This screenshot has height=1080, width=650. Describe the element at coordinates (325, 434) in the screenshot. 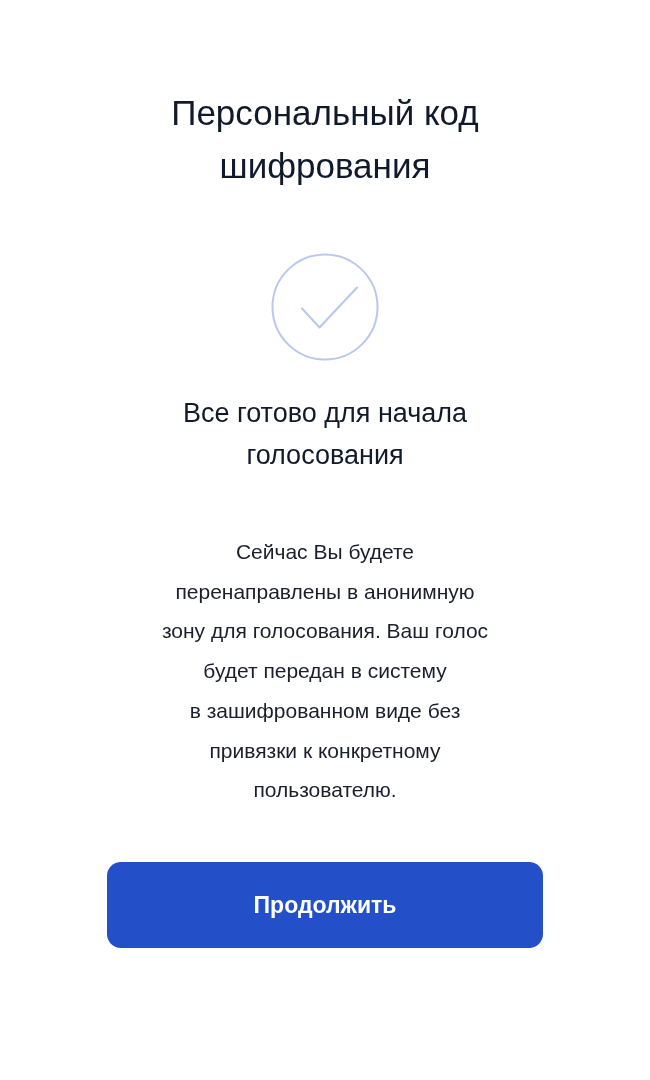

I see `status-heading: Все готово для начала голосования` at that location.